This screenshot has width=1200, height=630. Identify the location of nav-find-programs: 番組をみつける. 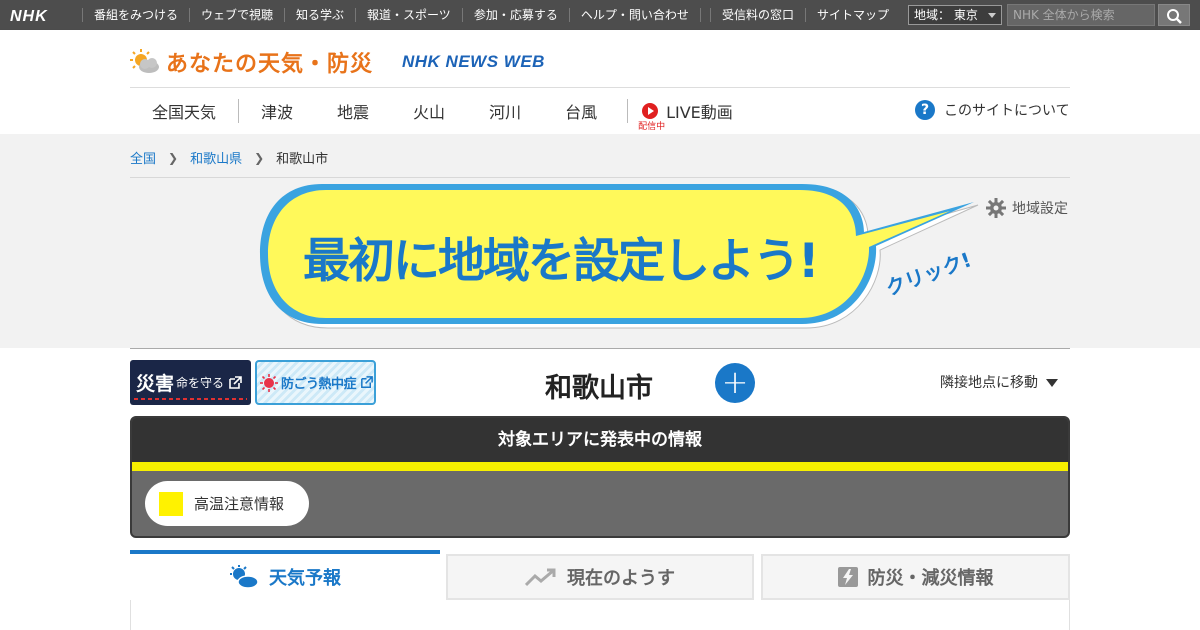
(135, 15).